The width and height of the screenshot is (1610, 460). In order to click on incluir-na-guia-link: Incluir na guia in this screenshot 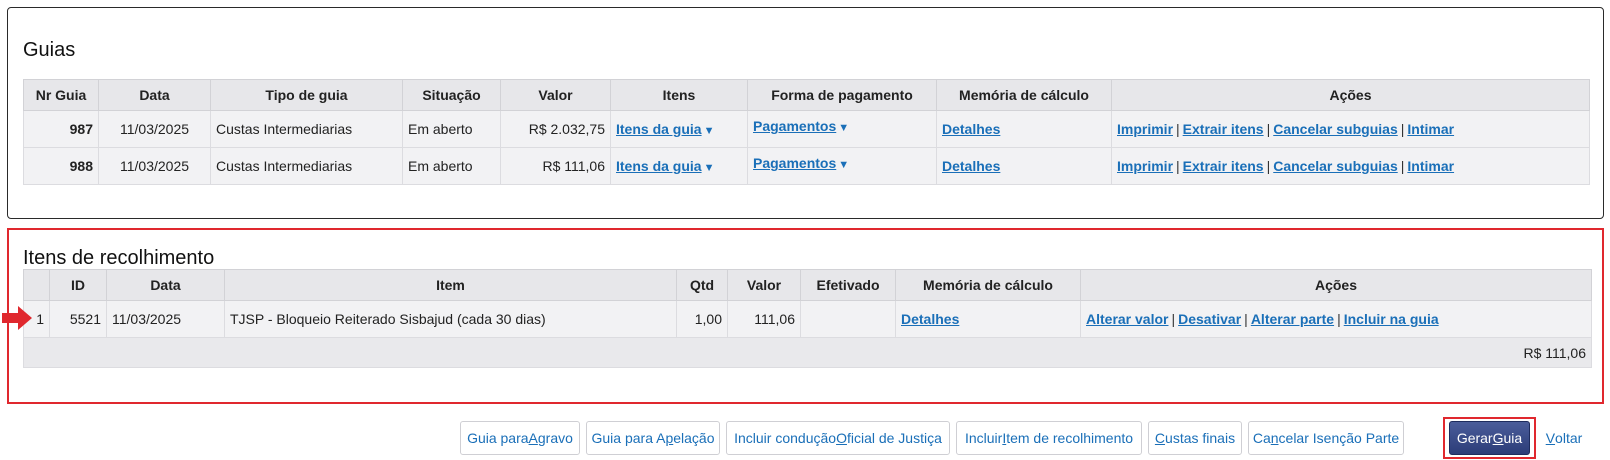, I will do `click(1391, 319)`.